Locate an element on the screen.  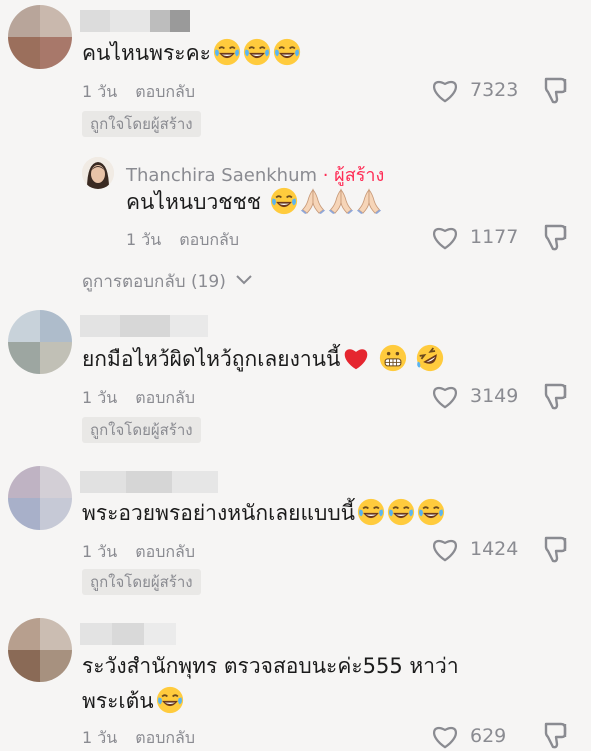
chevron-down-icon is located at coordinates (244, 280).